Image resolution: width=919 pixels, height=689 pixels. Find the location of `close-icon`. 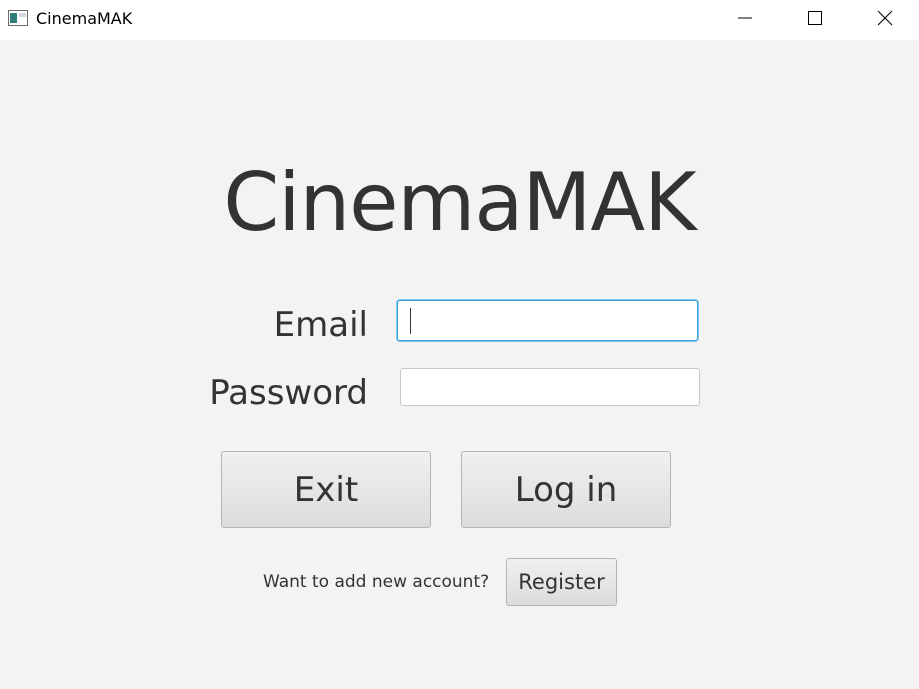

close-icon is located at coordinates (885, 18).